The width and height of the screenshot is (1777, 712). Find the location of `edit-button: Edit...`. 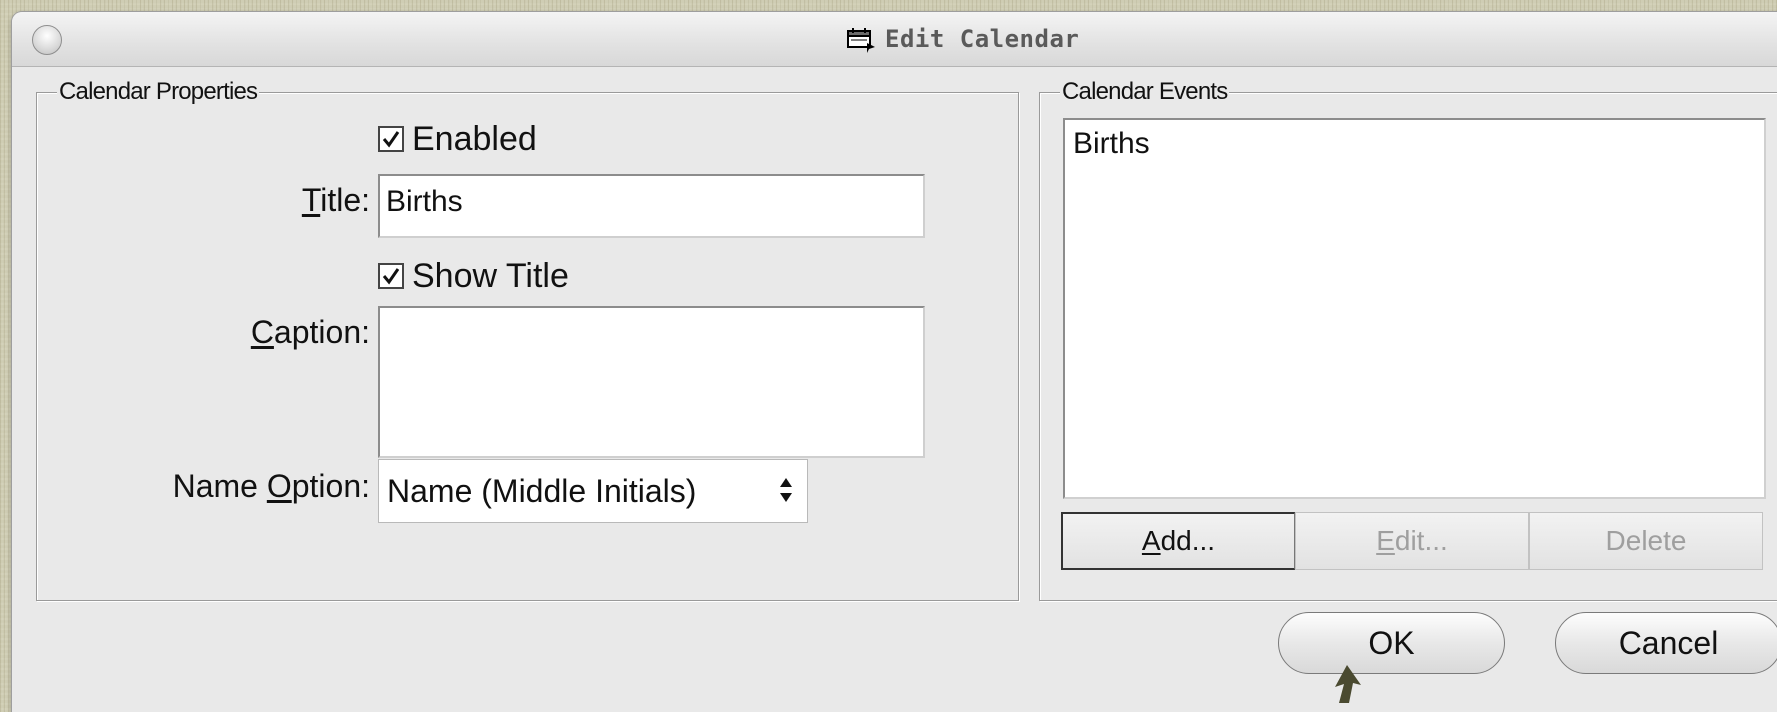

edit-button: Edit... is located at coordinates (1412, 541).